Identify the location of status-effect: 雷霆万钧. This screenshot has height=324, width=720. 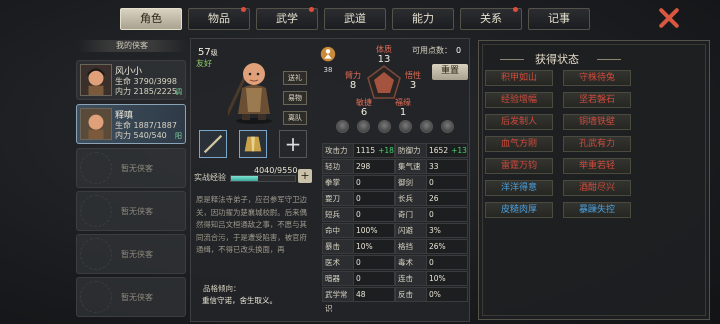
(519, 166).